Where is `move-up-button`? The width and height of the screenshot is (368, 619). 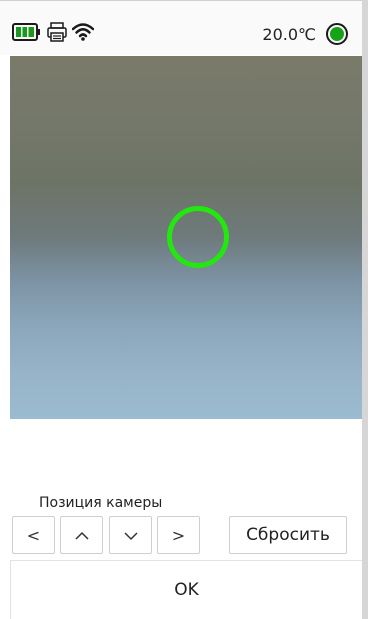
move-up-button is located at coordinates (81, 535).